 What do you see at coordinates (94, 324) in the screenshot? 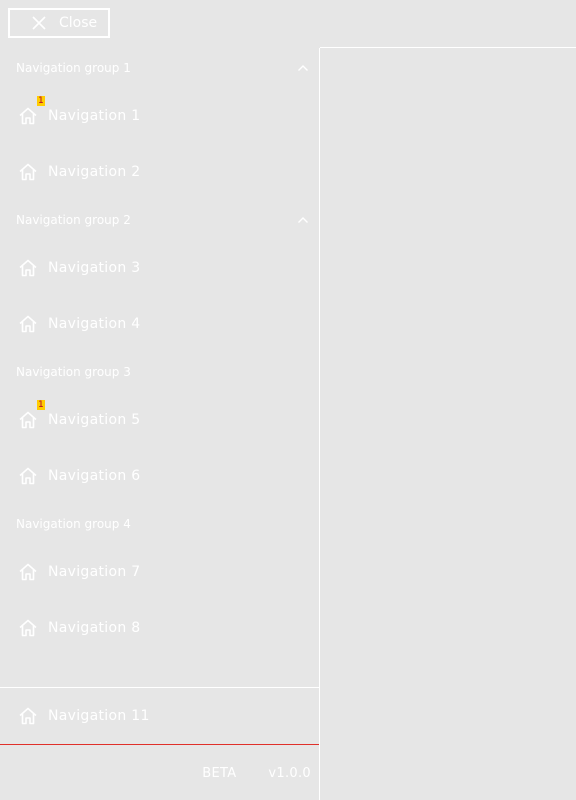
I see `nav-item-label: Navigation 4` at bounding box center [94, 324].